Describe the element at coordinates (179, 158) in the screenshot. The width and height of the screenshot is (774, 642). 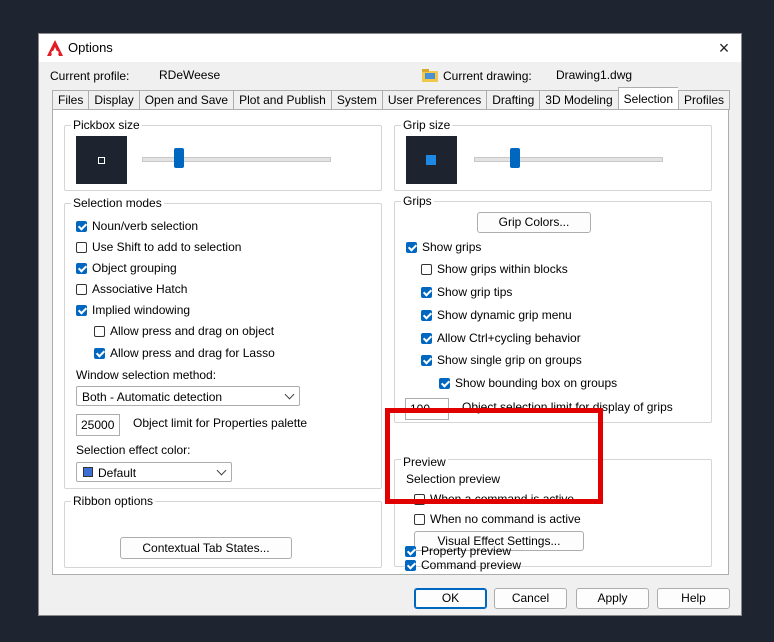
I see `pickbox-slider-thumb` at that location.